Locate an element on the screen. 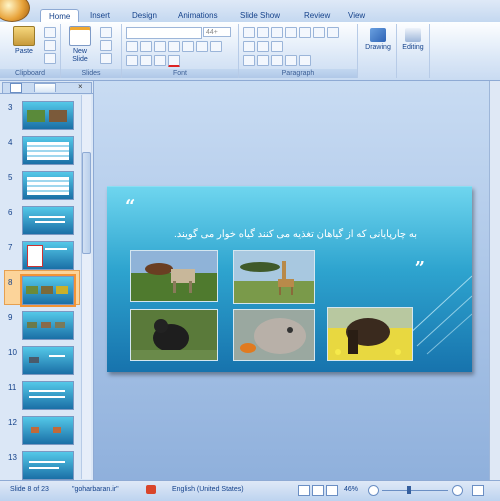 The height and width of the screenshot is (501, 500). slide-sorter-icon is located at coordinates (318, 490).